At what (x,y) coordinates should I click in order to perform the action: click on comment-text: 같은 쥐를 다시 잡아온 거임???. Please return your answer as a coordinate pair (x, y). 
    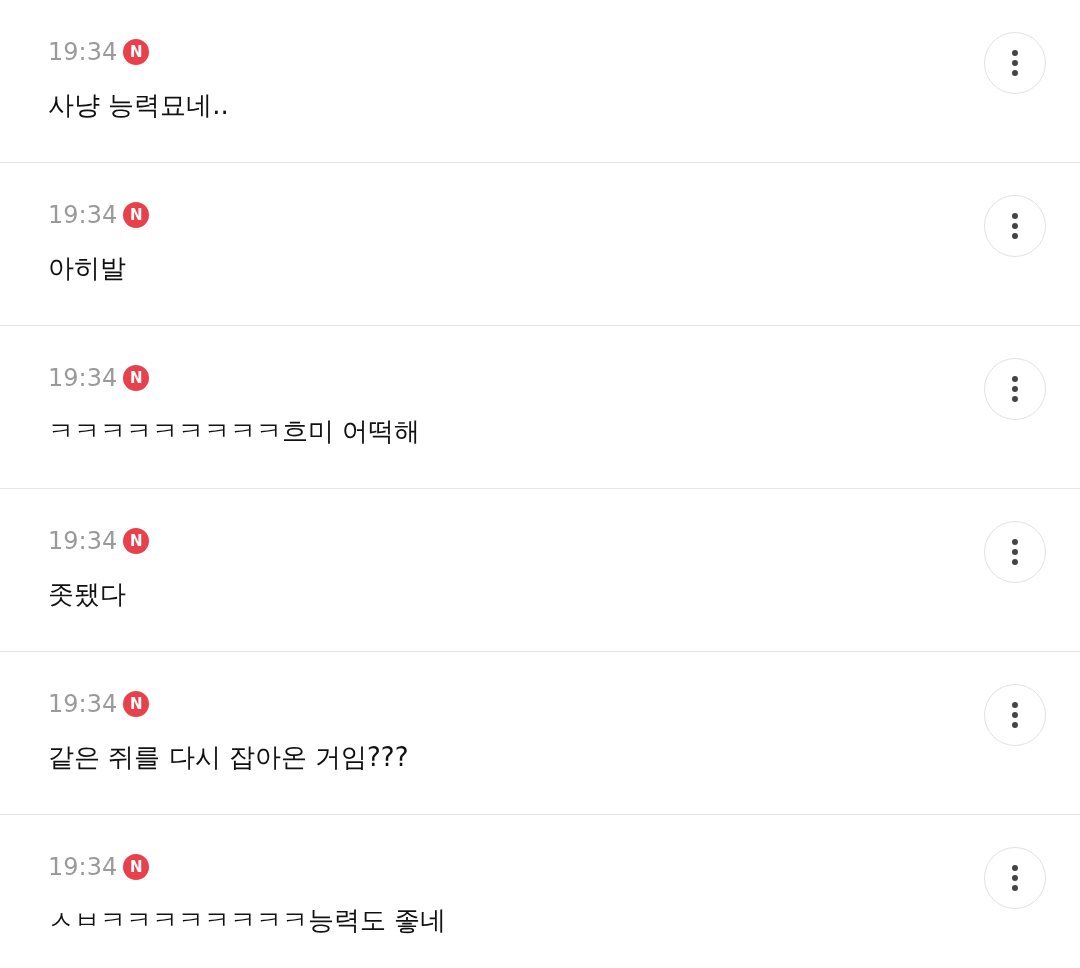
    Looking at the image, I should click on (229, 757).